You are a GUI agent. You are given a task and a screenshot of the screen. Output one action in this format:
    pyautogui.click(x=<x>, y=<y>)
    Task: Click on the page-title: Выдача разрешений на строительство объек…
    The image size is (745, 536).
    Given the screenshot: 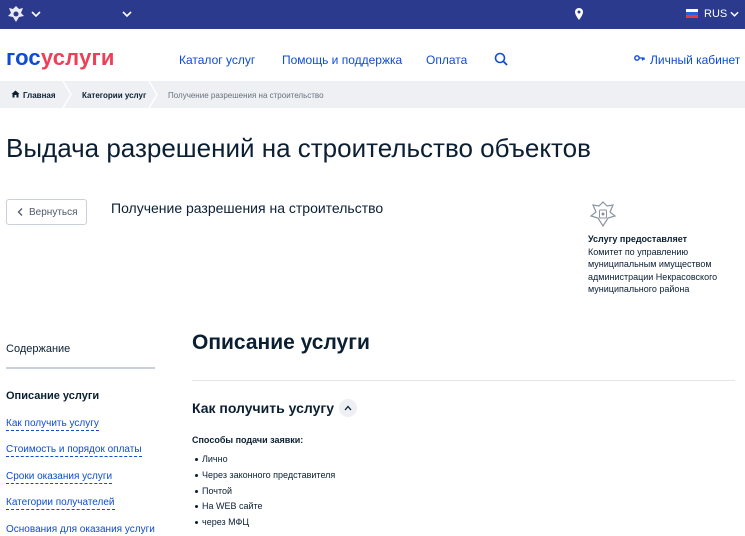 What is the action you would take?
    pyautogui.click(x=298, y=148)
    